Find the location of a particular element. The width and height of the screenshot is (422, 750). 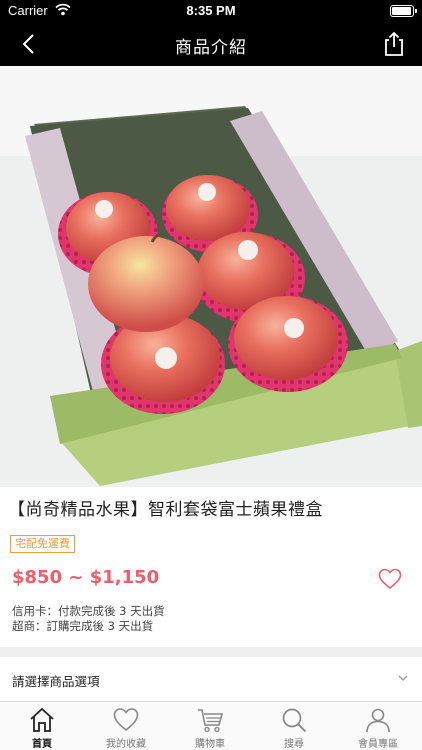

tab-cart: 購物車 is located at coordinates (210, 728).